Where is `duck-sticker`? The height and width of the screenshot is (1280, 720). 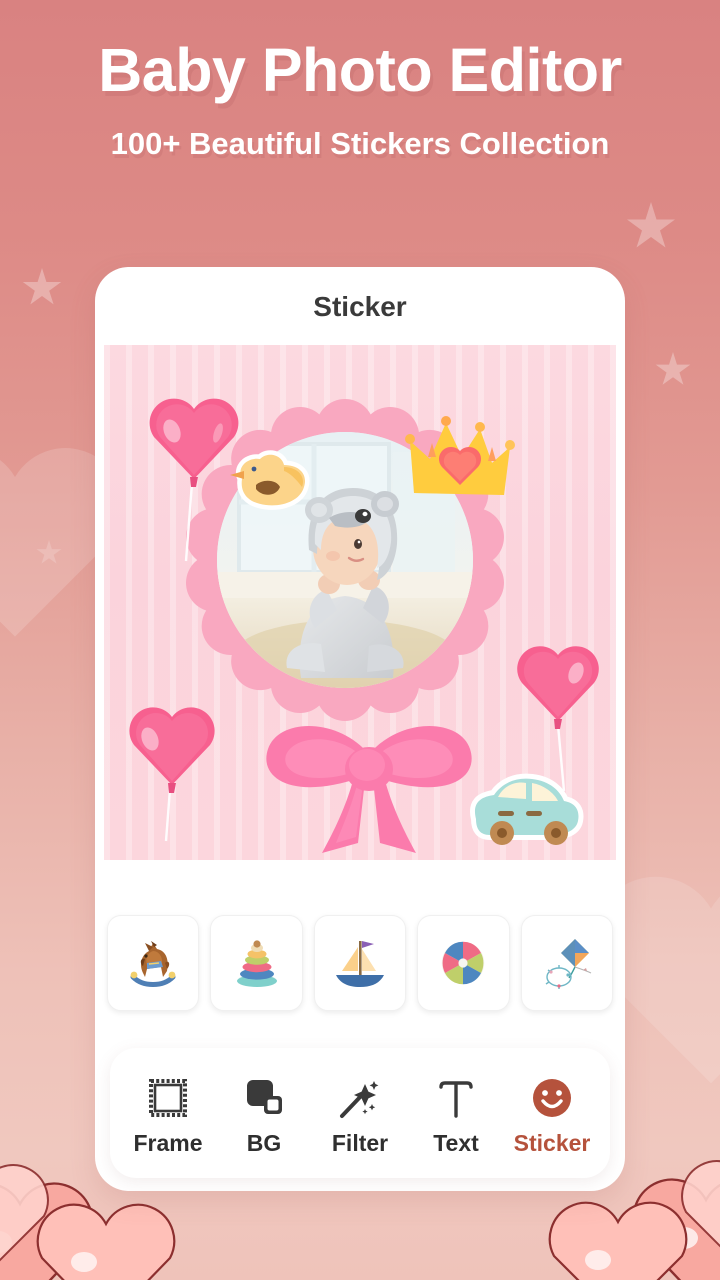
duck-sticker is located at coordinates (269, 481).